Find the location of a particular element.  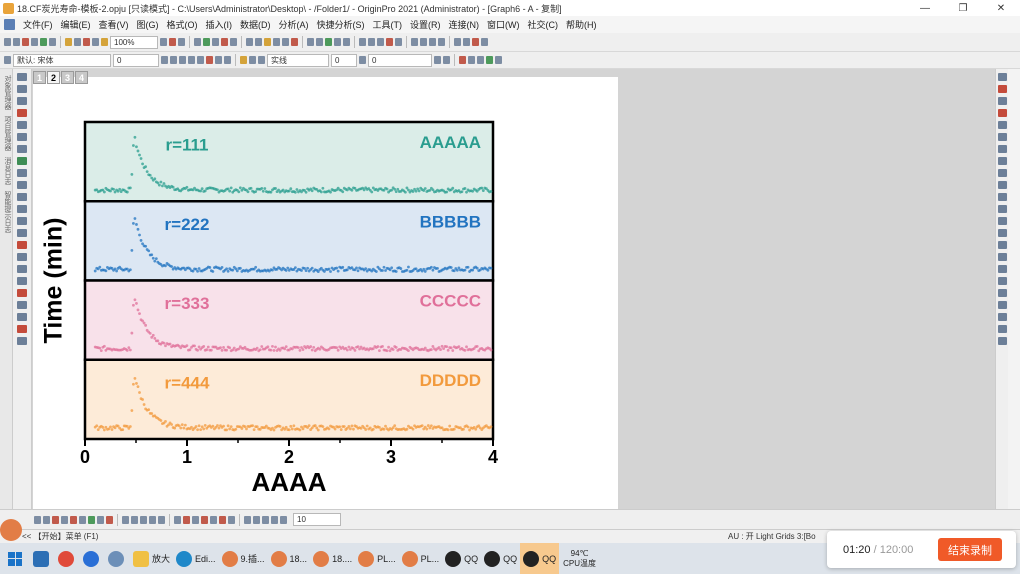

app-k-button is located at coordinates (92, 558).